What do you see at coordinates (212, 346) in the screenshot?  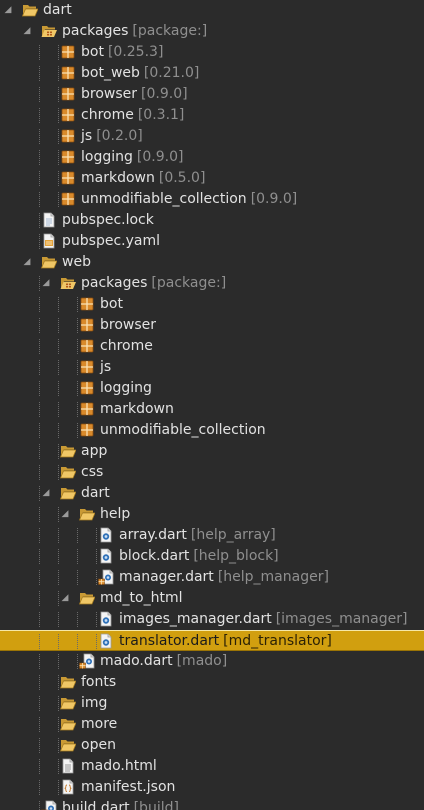 I see `tree-row-chrome: chrome` at bounding box center [212, 346].